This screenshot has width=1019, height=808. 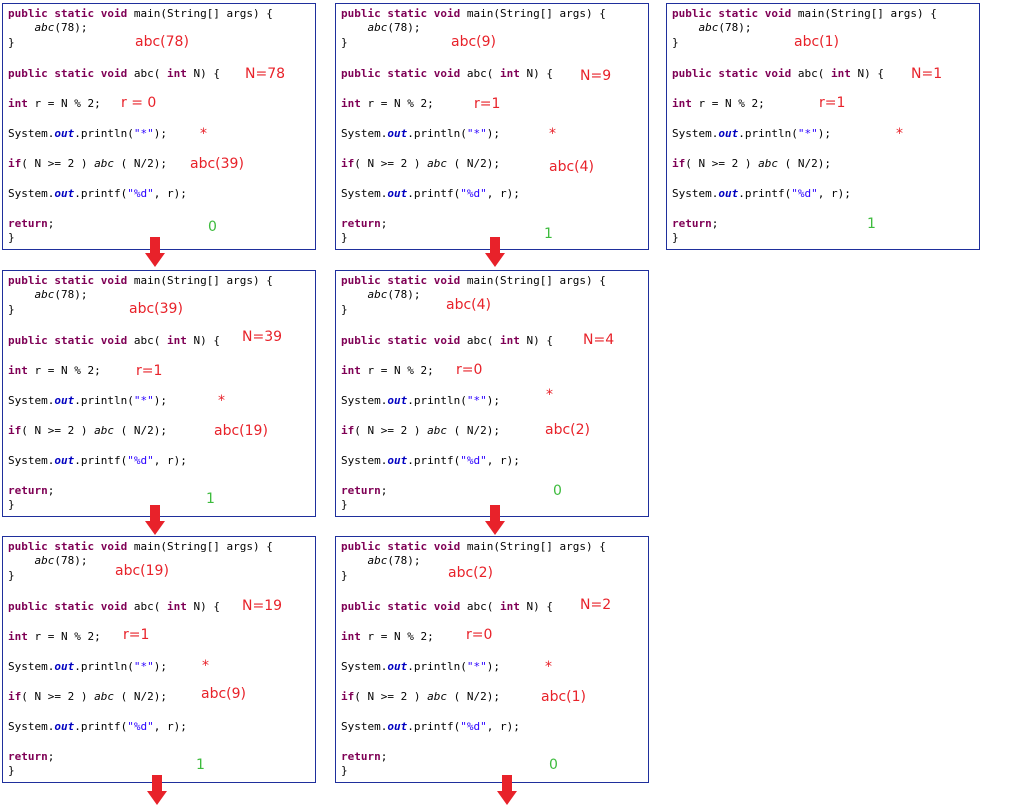 What do you see at coordinates (563, 697) in the screenshot?
I see `recurse-annotation: abc(1)` at bounding box center [563, 697].